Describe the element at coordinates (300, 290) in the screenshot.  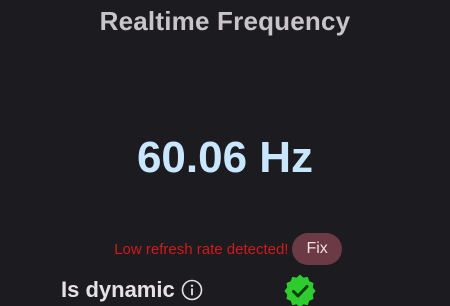
I see `check-badge-icon` at that location.